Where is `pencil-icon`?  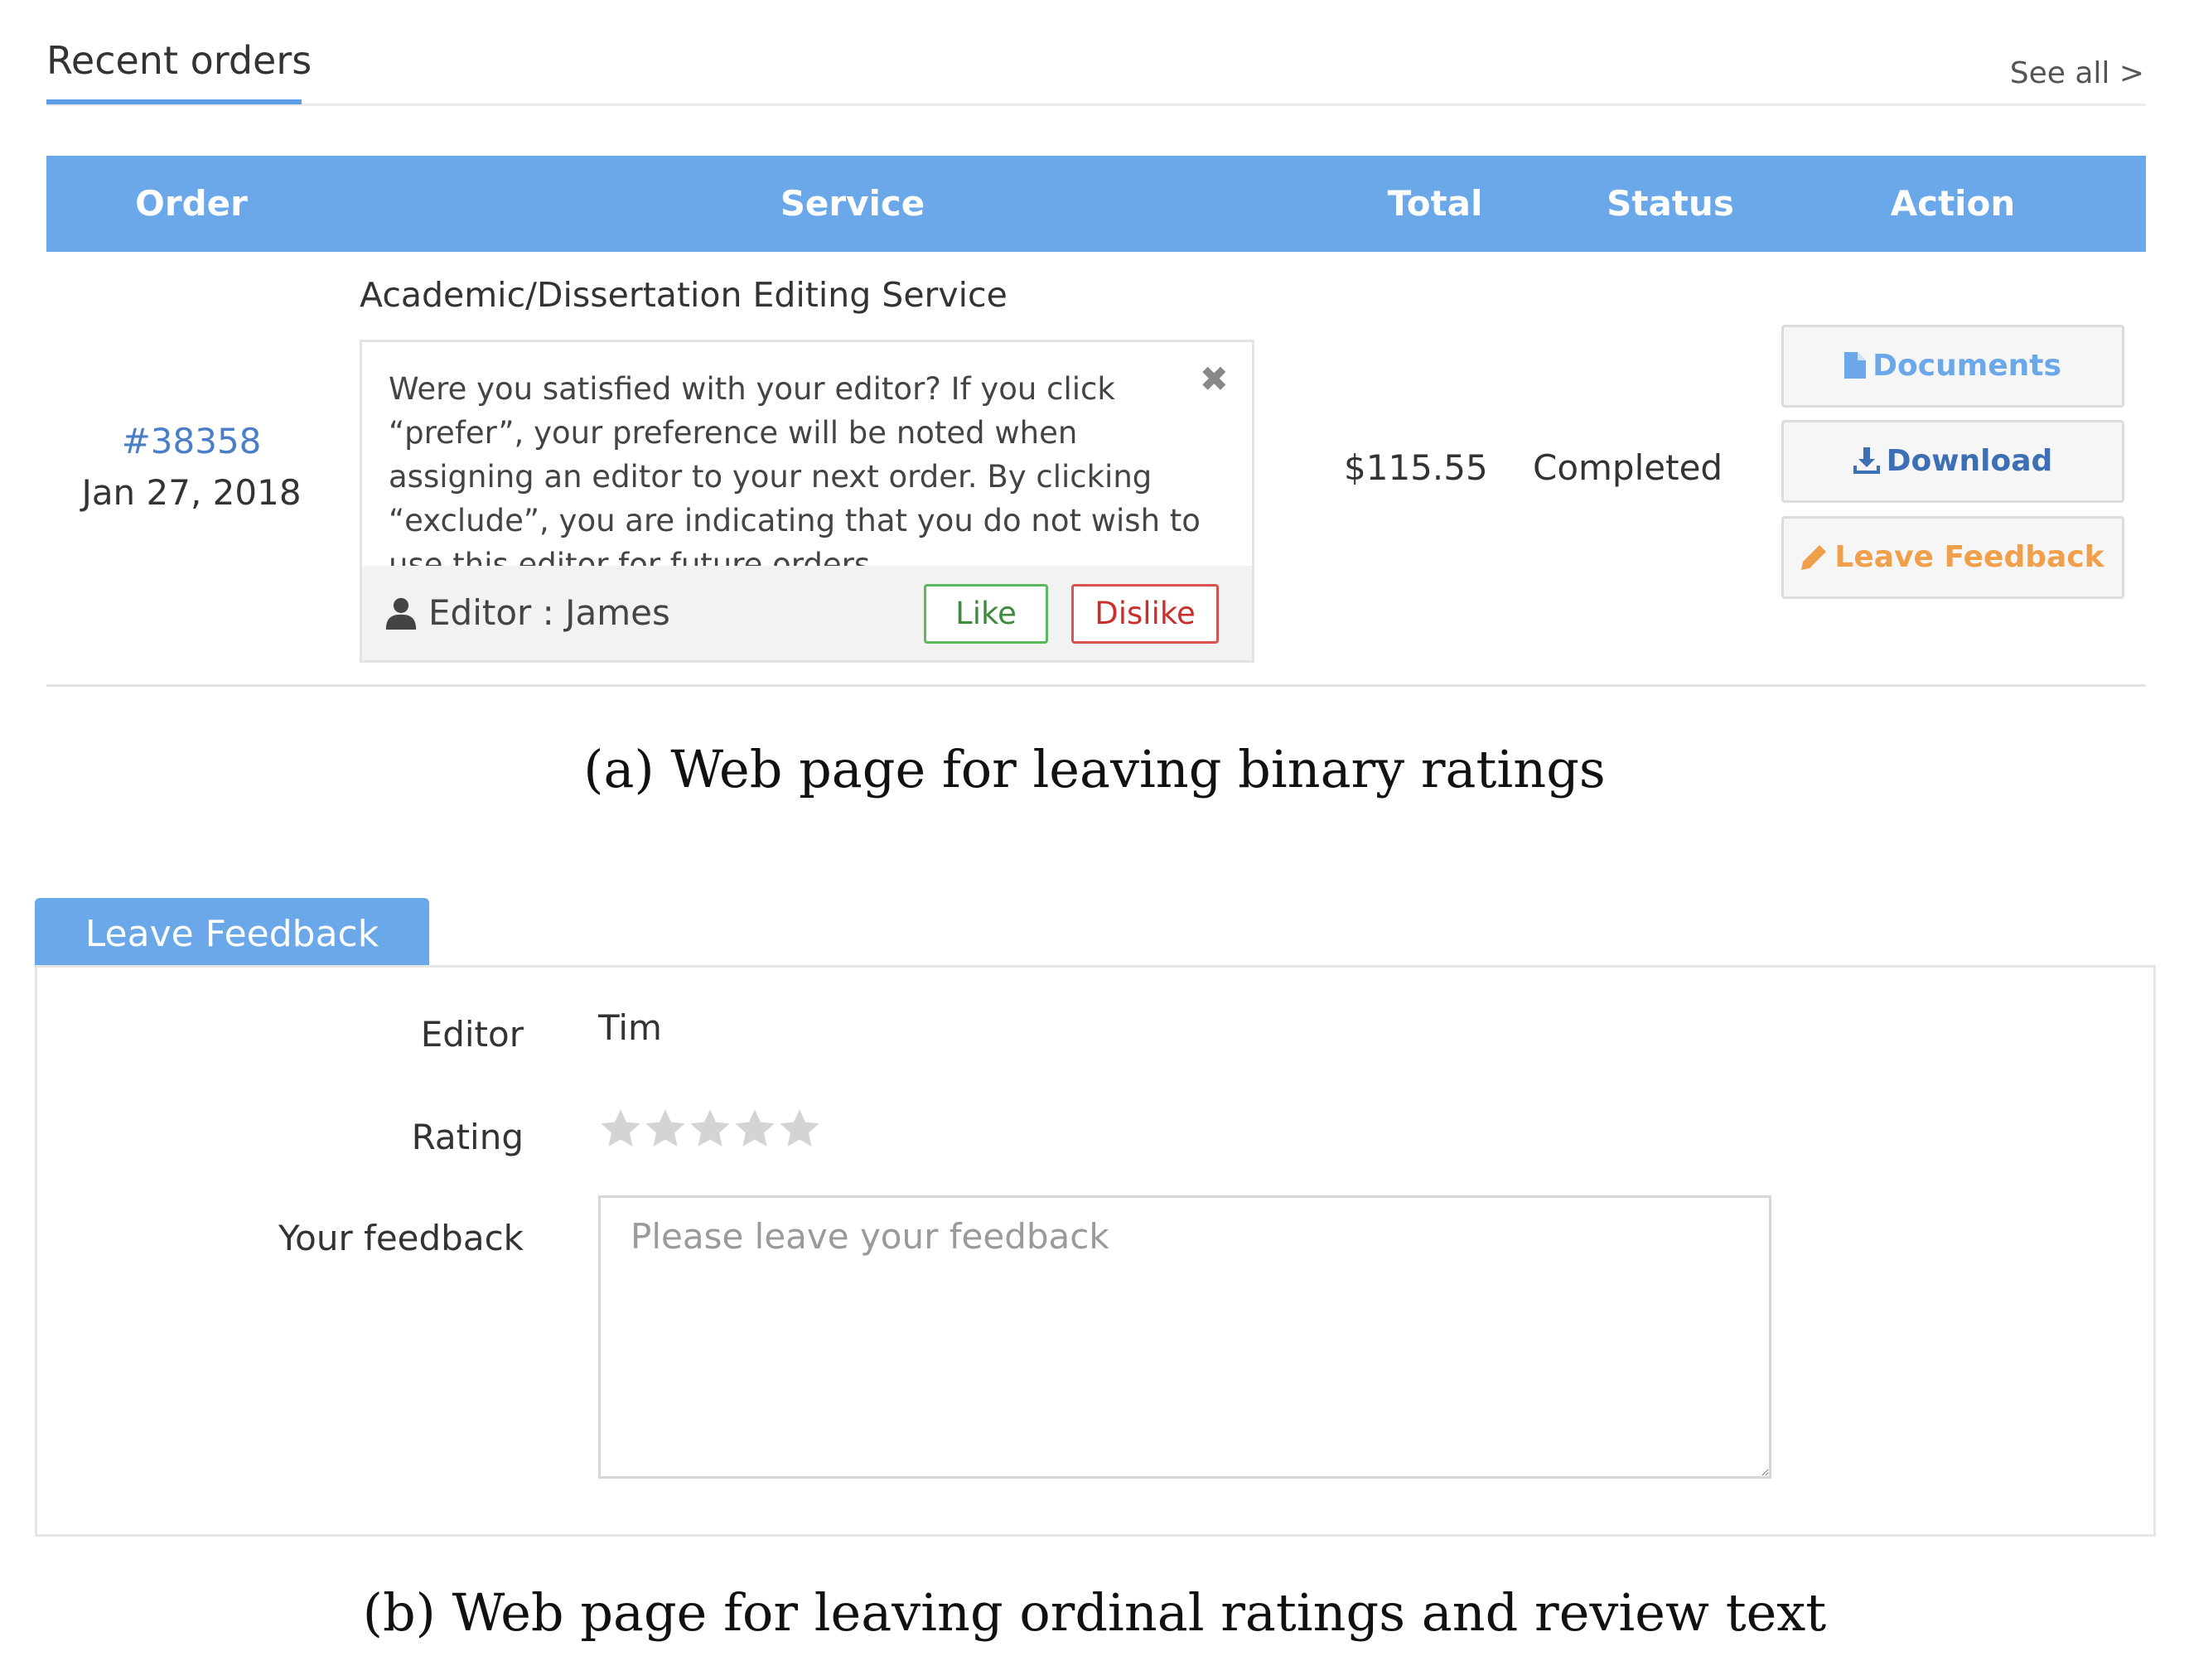 pencil-icon is located at coordinates (1814, 557).